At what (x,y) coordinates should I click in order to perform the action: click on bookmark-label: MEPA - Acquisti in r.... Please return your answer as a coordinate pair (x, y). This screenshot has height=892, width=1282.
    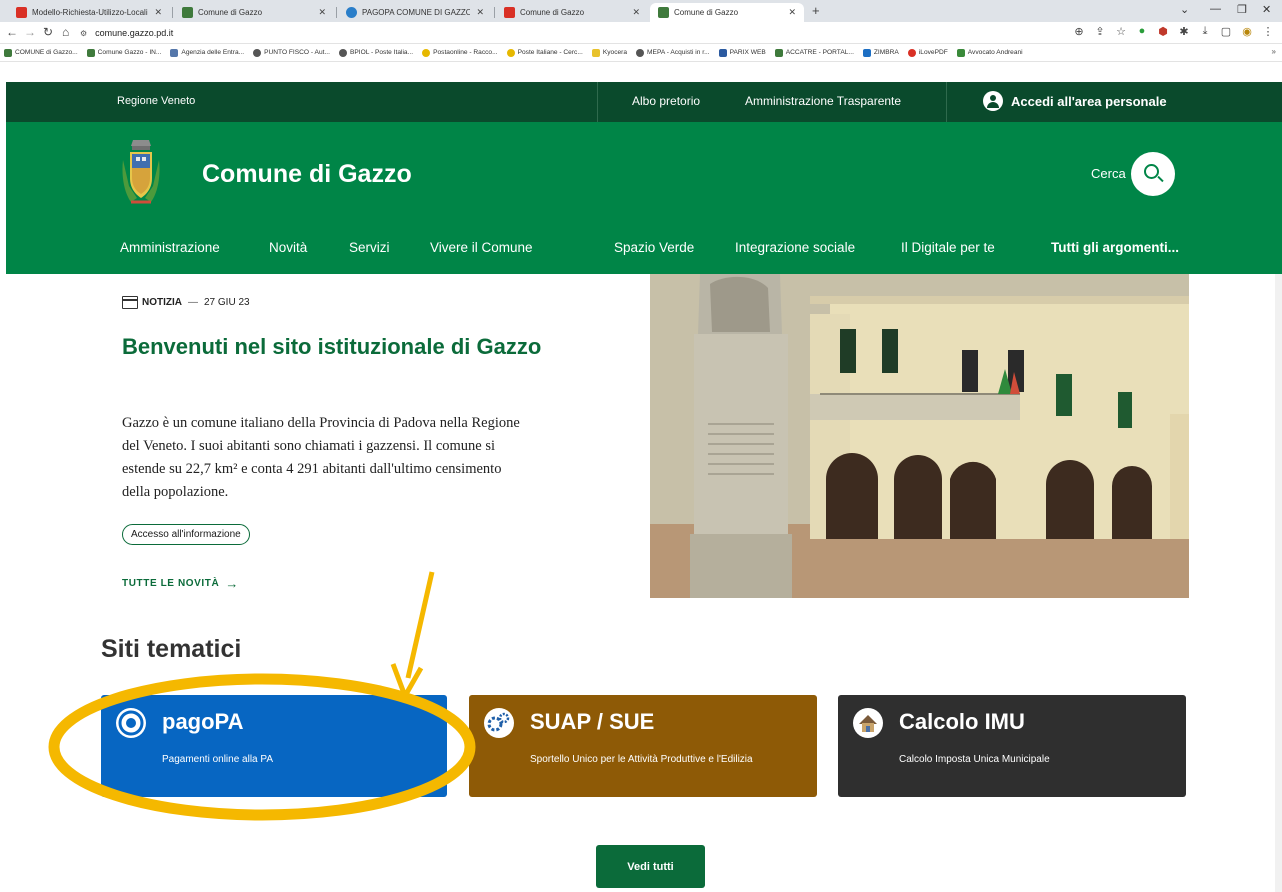
    Looking at the image, I should click on (678, 52).